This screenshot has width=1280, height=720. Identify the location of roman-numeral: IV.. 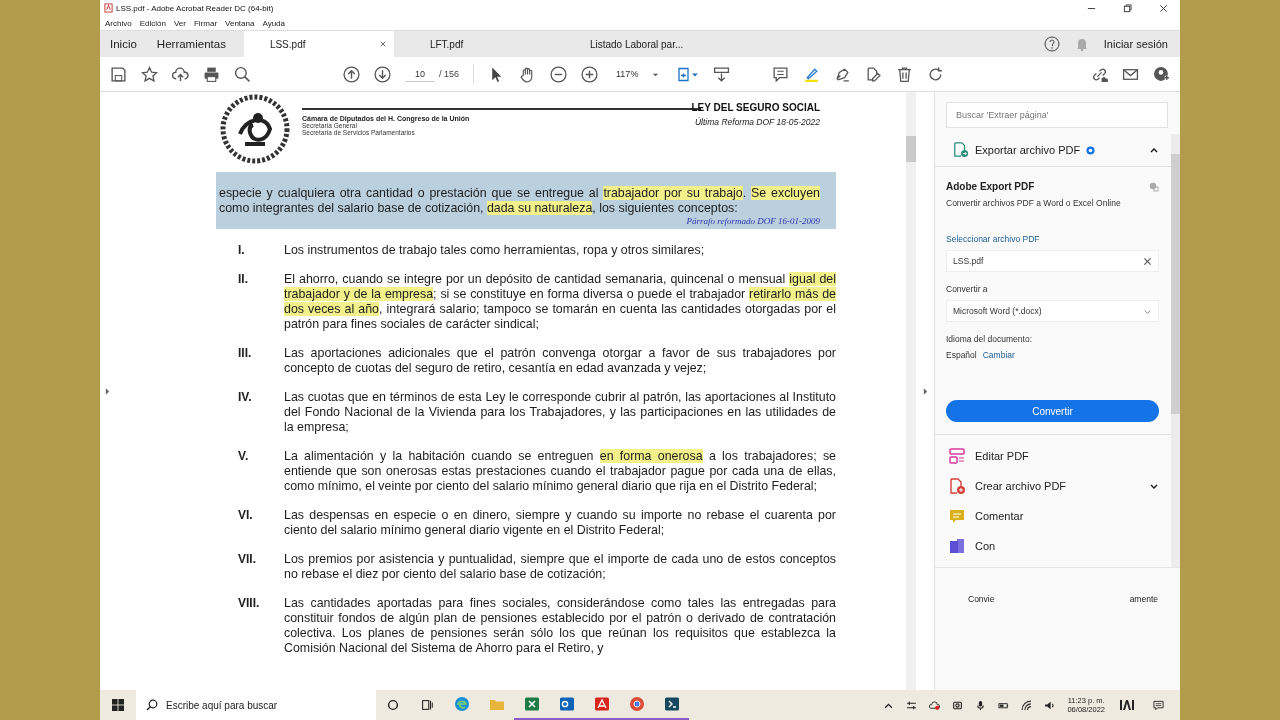
(245, 398).